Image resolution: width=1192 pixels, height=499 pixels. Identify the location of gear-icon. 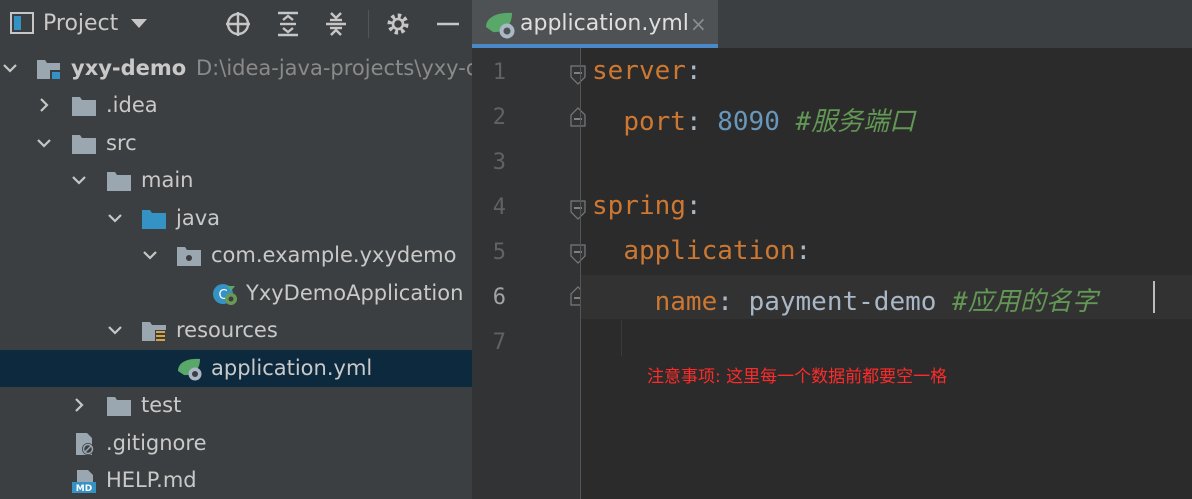
(398, 24).